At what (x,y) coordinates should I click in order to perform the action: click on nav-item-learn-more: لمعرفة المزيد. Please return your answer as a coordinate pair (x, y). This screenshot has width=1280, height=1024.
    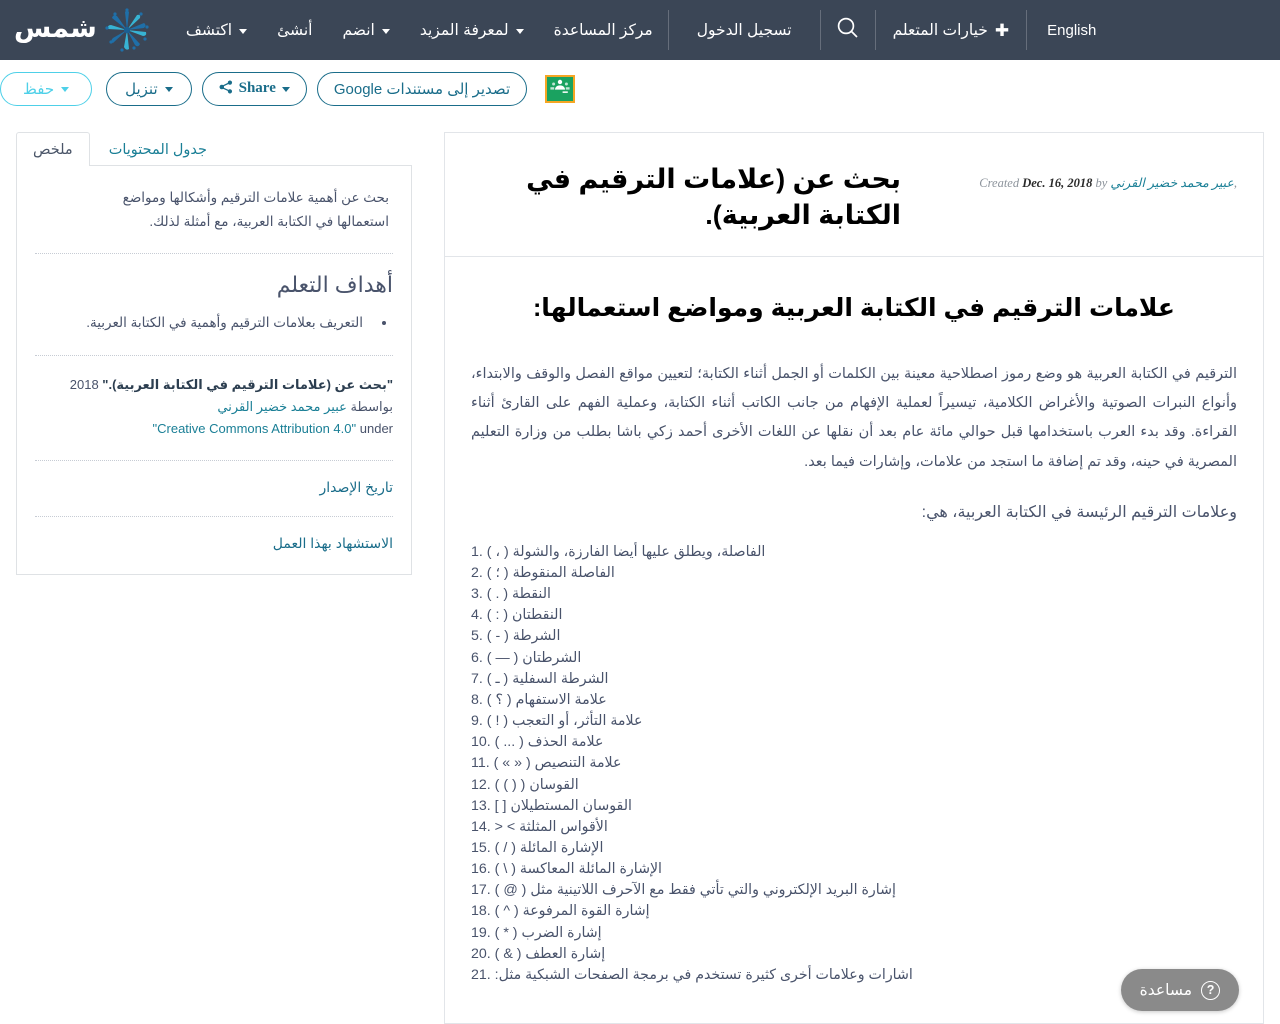
    Looking at the image, I should click on (472, 30).